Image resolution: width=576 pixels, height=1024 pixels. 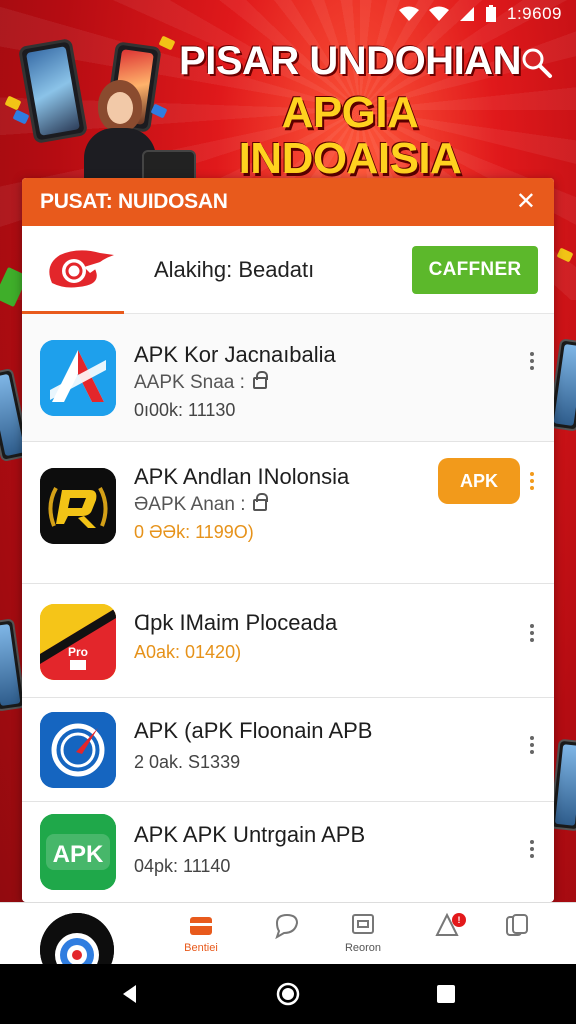 I want to click on status-bar: 1:9609, so click(x=288, y=14).